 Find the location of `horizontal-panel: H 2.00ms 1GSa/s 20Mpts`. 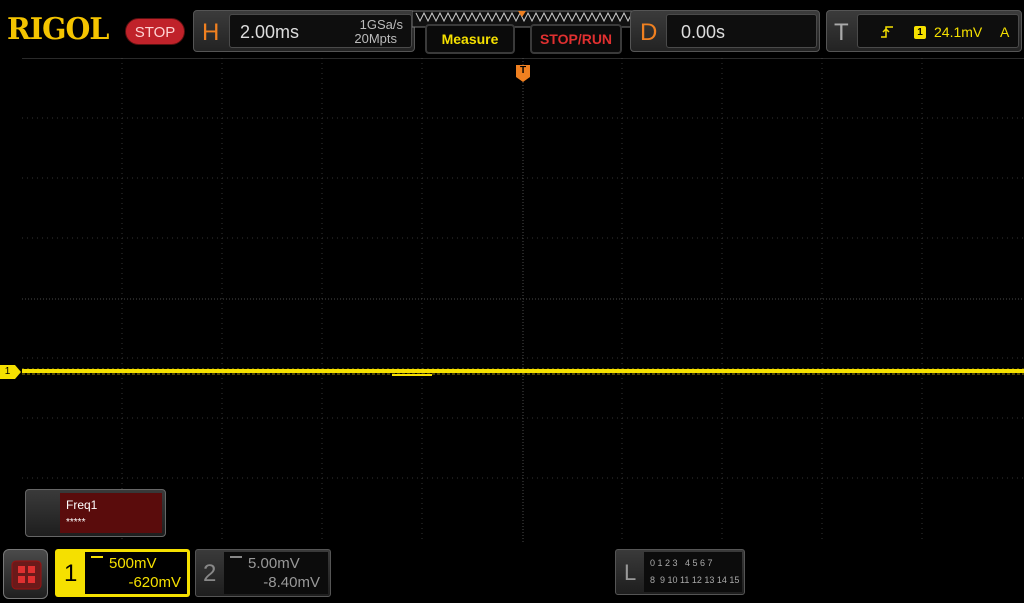

horizontal-panel: H 2.00ms 1GSa/s 20Mpts is located at coordinates (304, 31).